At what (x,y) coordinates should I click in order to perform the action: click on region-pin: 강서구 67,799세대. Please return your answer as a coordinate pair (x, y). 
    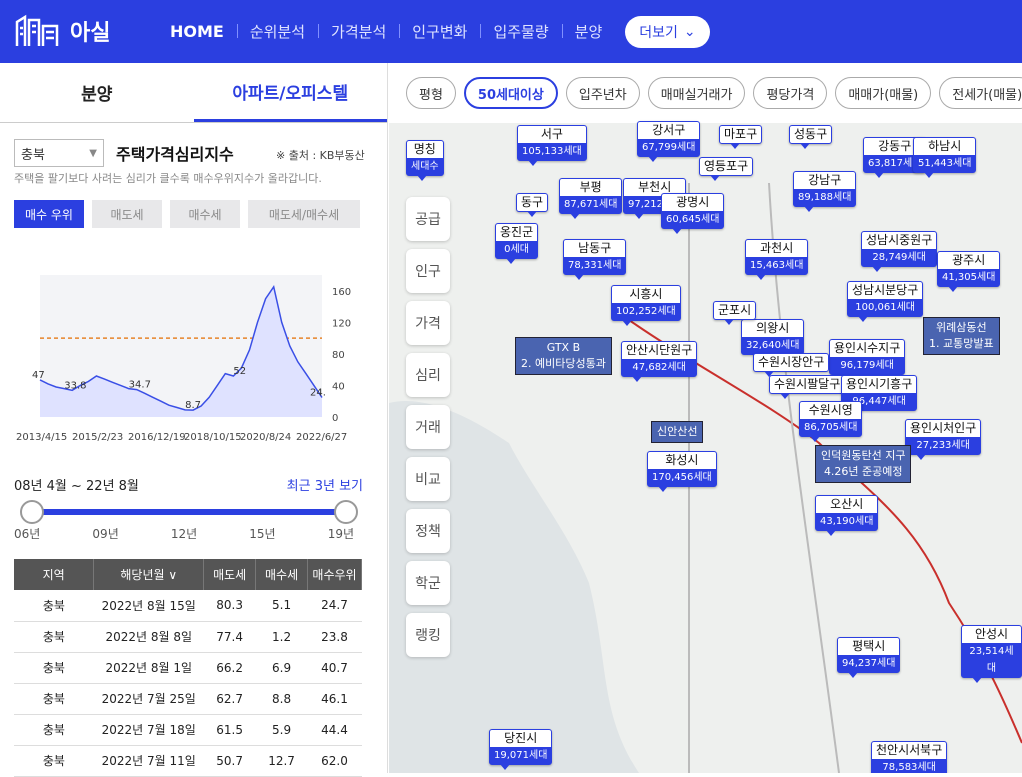
    Looking at the image, I should click on (669, 141).